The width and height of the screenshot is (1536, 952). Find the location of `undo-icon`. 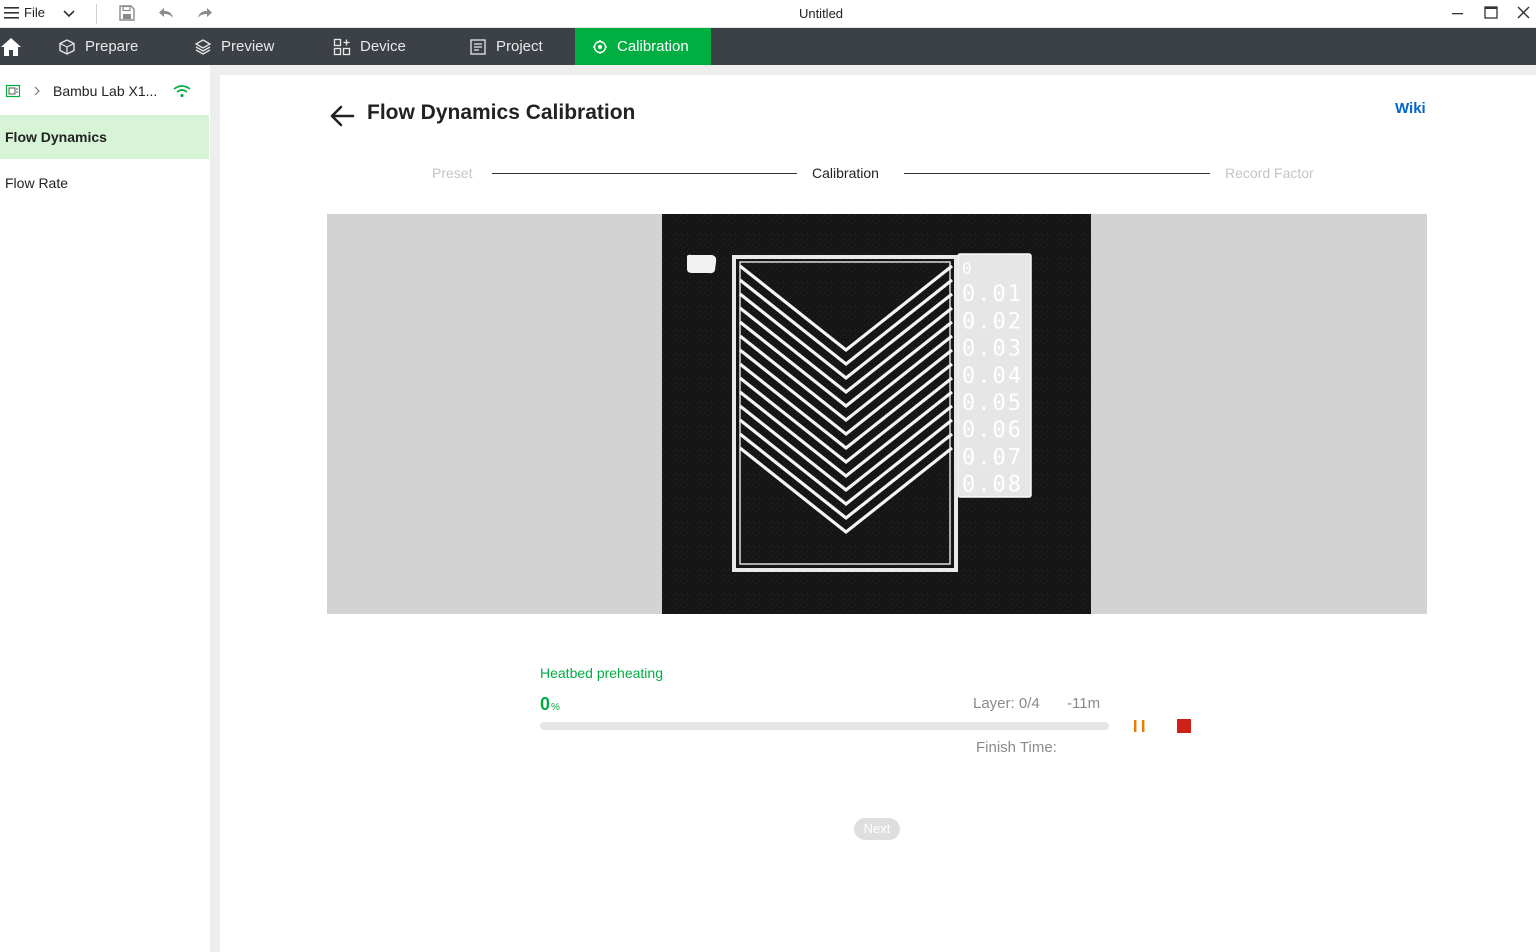

undo-icon is located at coordinates (166, 13).